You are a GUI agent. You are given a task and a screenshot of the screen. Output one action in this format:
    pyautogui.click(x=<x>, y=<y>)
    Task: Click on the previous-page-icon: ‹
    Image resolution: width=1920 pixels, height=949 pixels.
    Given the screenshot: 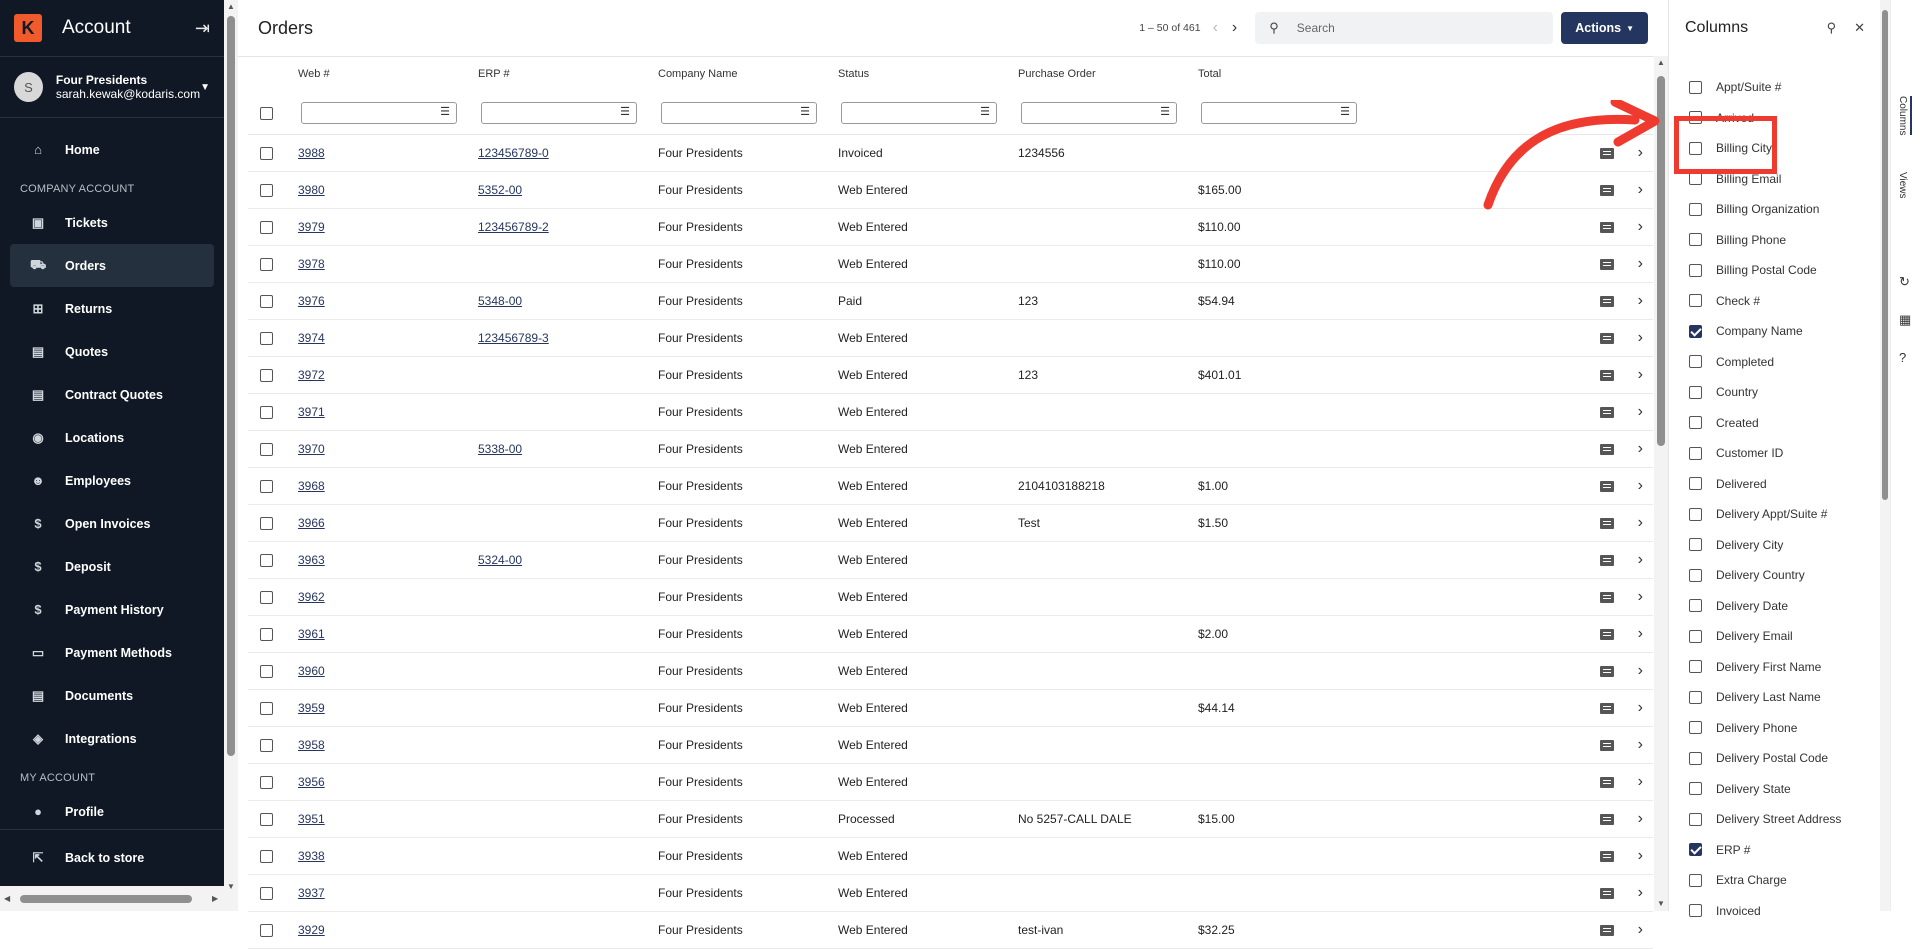 What is the action you would take?
    pyautogui.click(x=1215, y=28)
    